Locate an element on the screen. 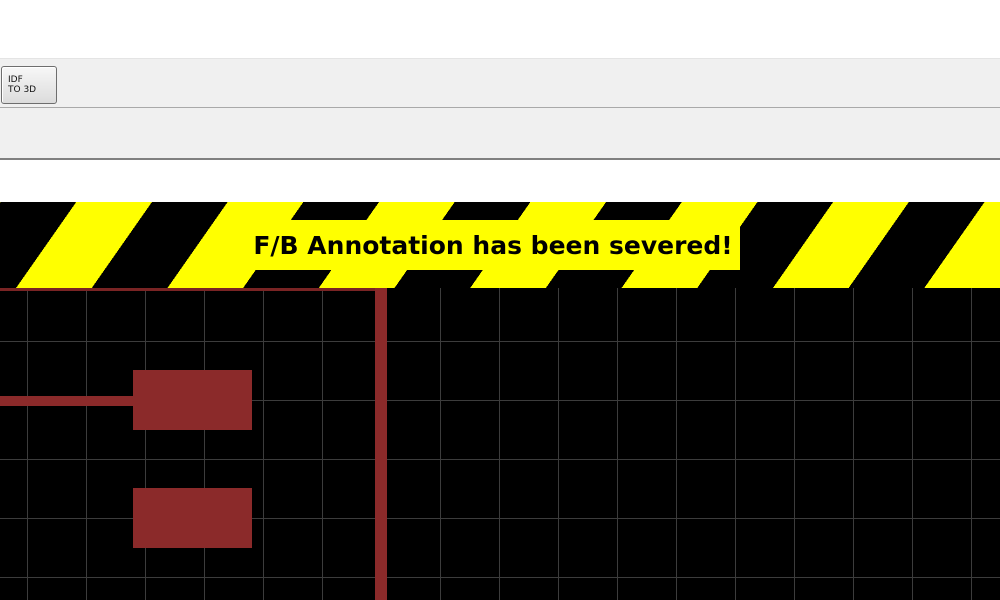  board-outline-right is located at coordinates (381, 444).